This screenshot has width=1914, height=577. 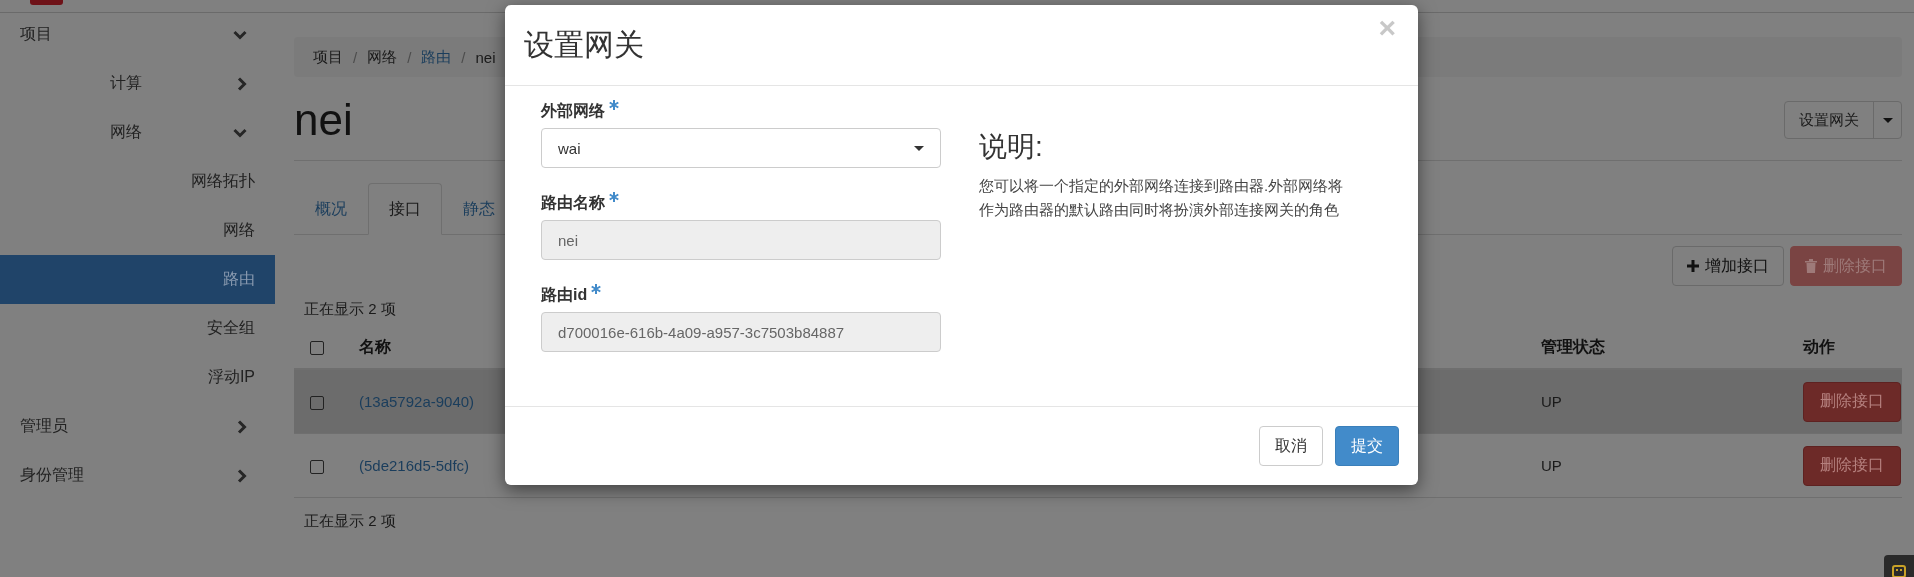 I want to click on interface-link: (5de216d5-5dfc), so click(x=414, y=465).